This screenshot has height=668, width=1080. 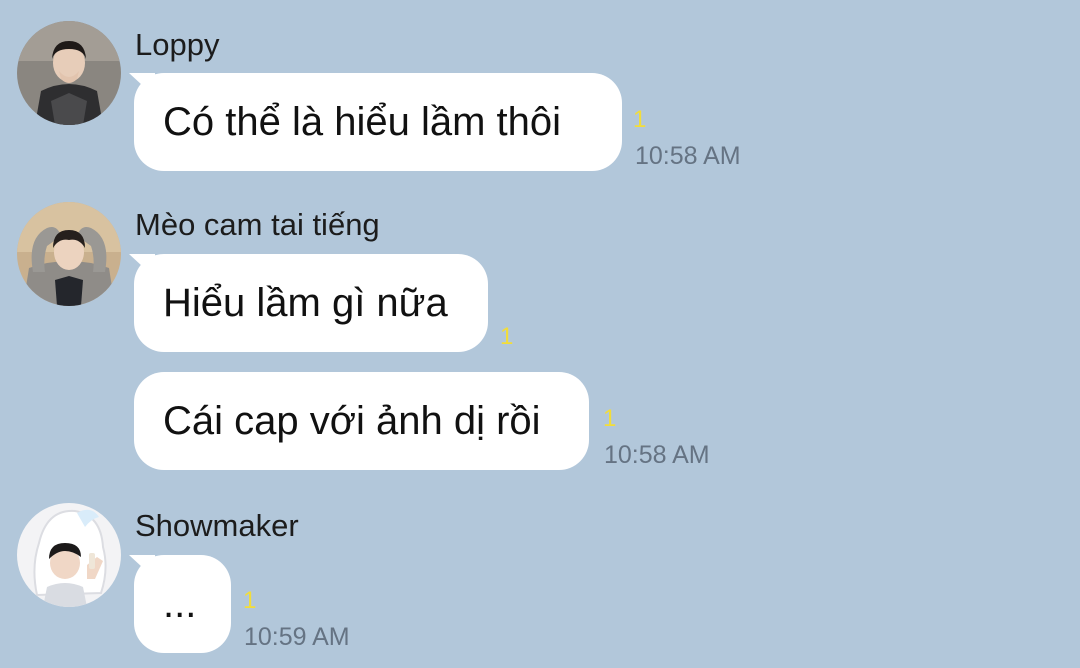 What do you see at coordinates (352, 421) in the screenshot?
I see `message-text: Cái cap với ảnh dị rồi` at bounding box center [352, 421].